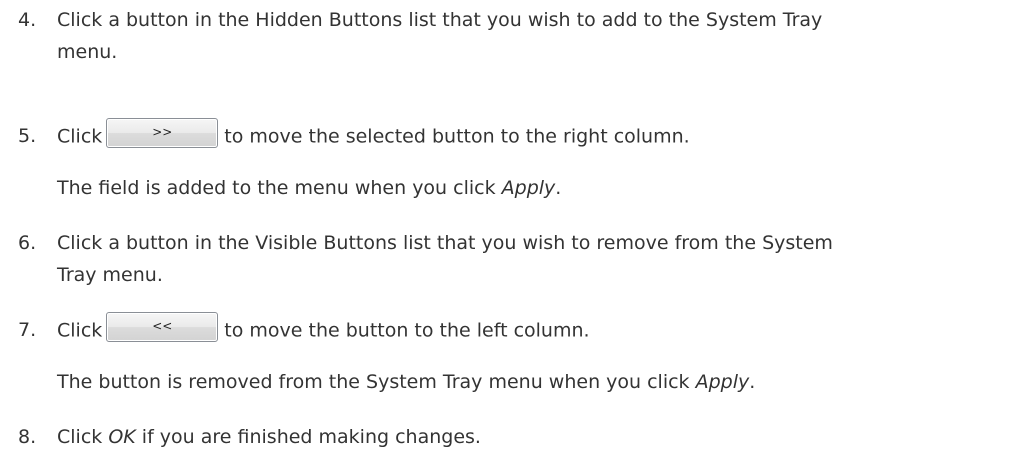  I want to click on move-right-button-image: >>, so click(162, 133).